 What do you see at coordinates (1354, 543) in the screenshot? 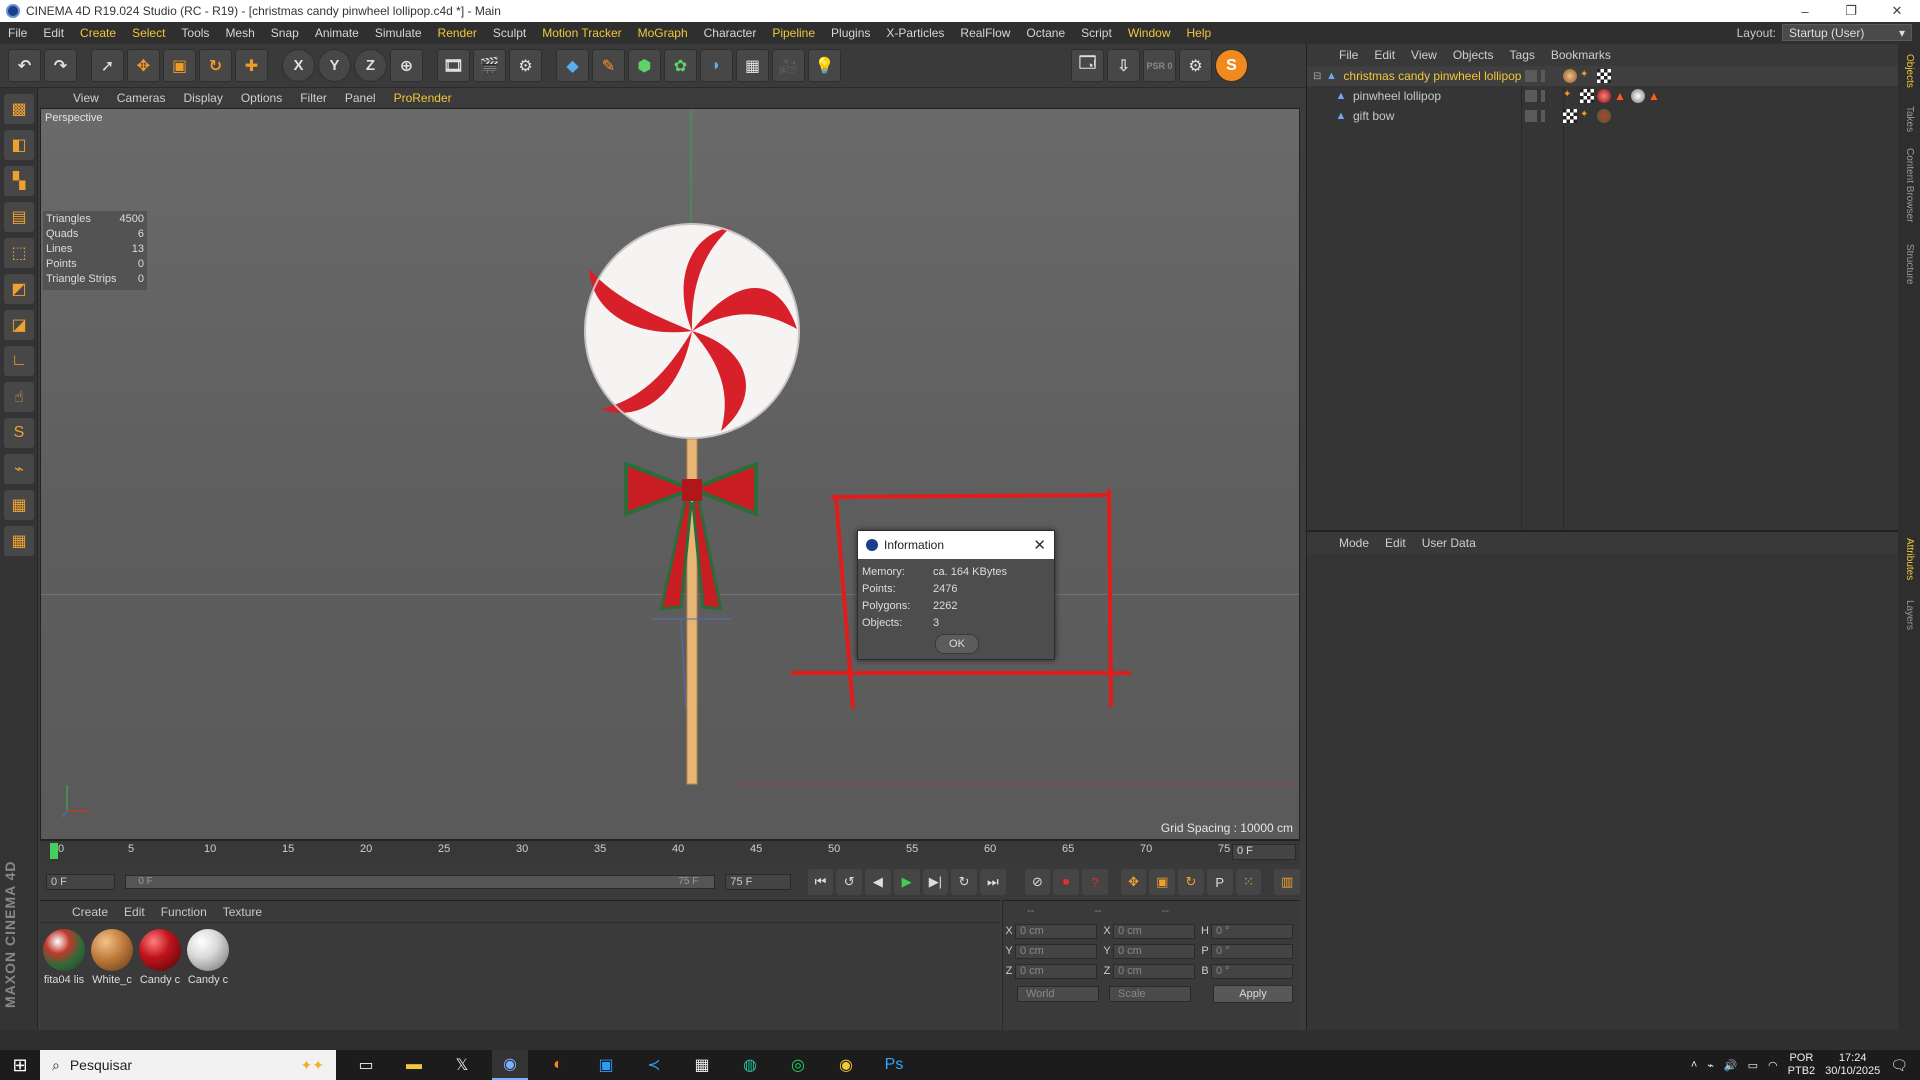
I see `attribute-menu-mode: Mode` at bounding box center [1354, 543].